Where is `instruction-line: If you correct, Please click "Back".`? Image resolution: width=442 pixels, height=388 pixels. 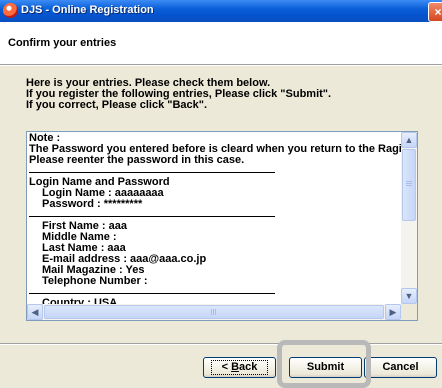
instruction-line: If you correct, Please click "Back". is located at coordinates (117, 105).